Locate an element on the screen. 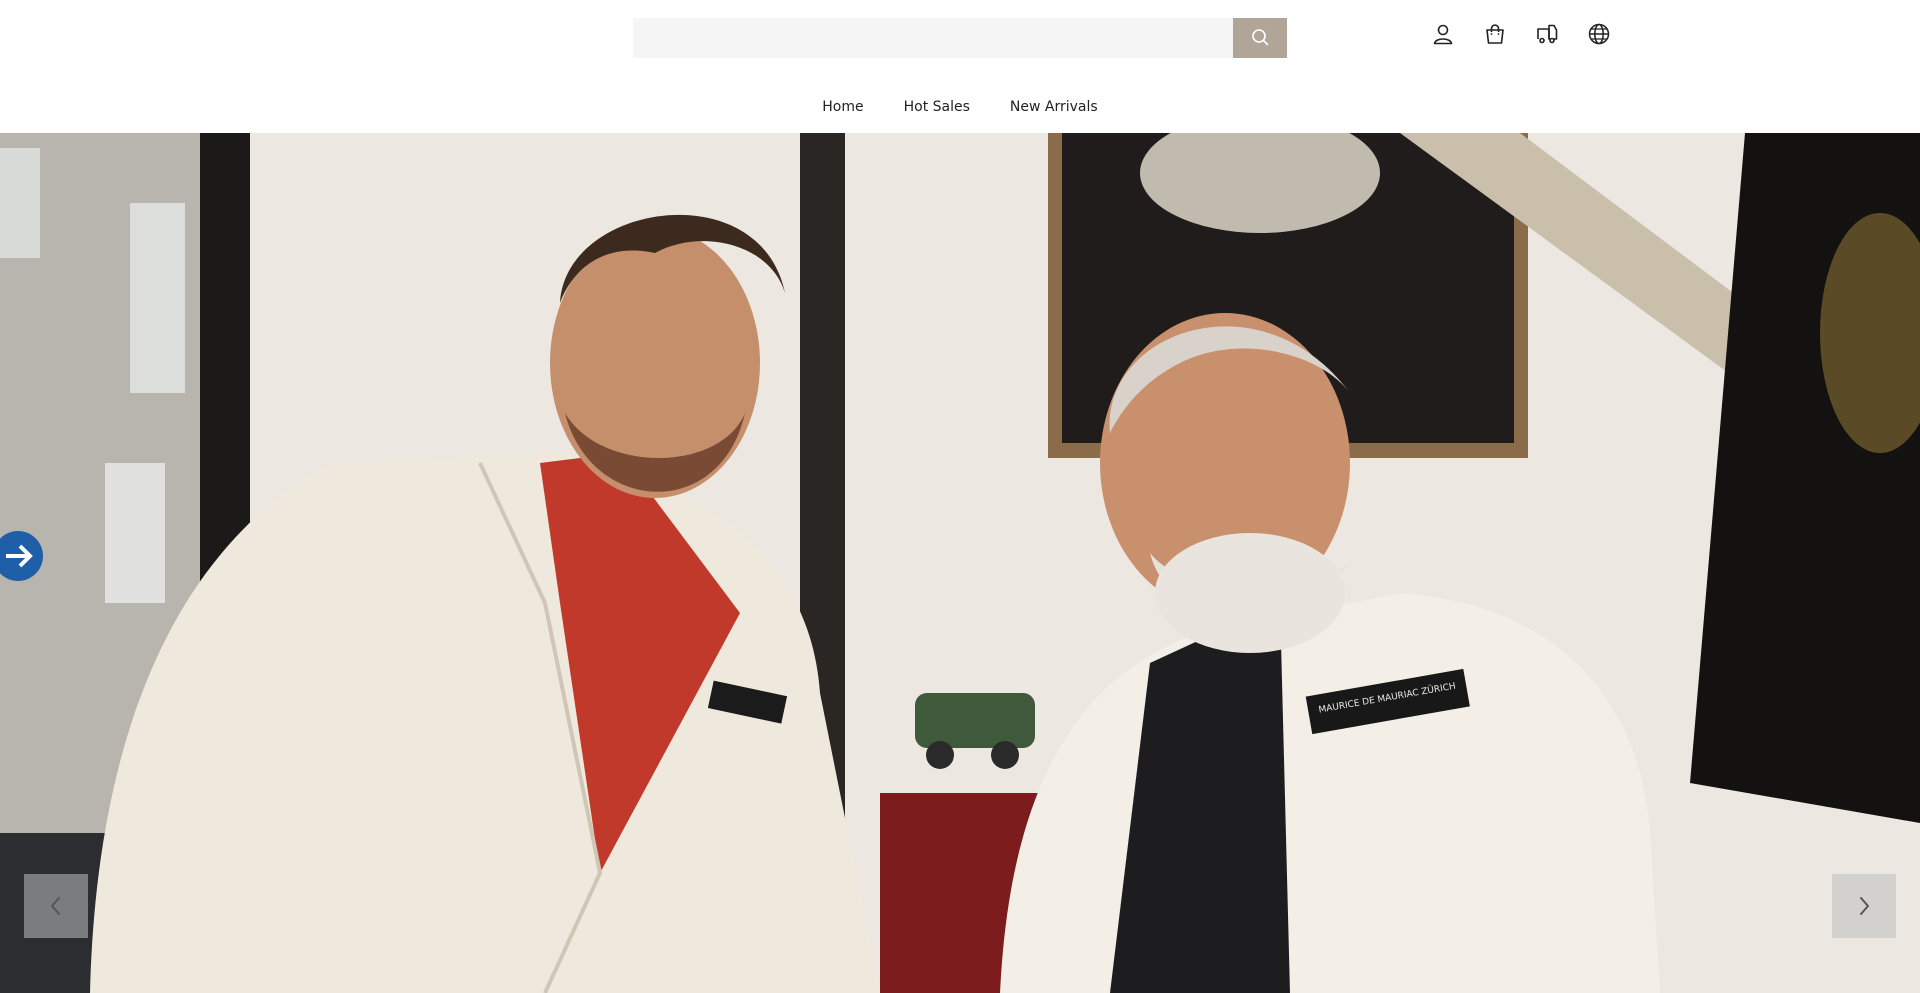 Image resolution: width=1920 pixels, height=993 pixels. account-button is located at coordinates (1443, 36).